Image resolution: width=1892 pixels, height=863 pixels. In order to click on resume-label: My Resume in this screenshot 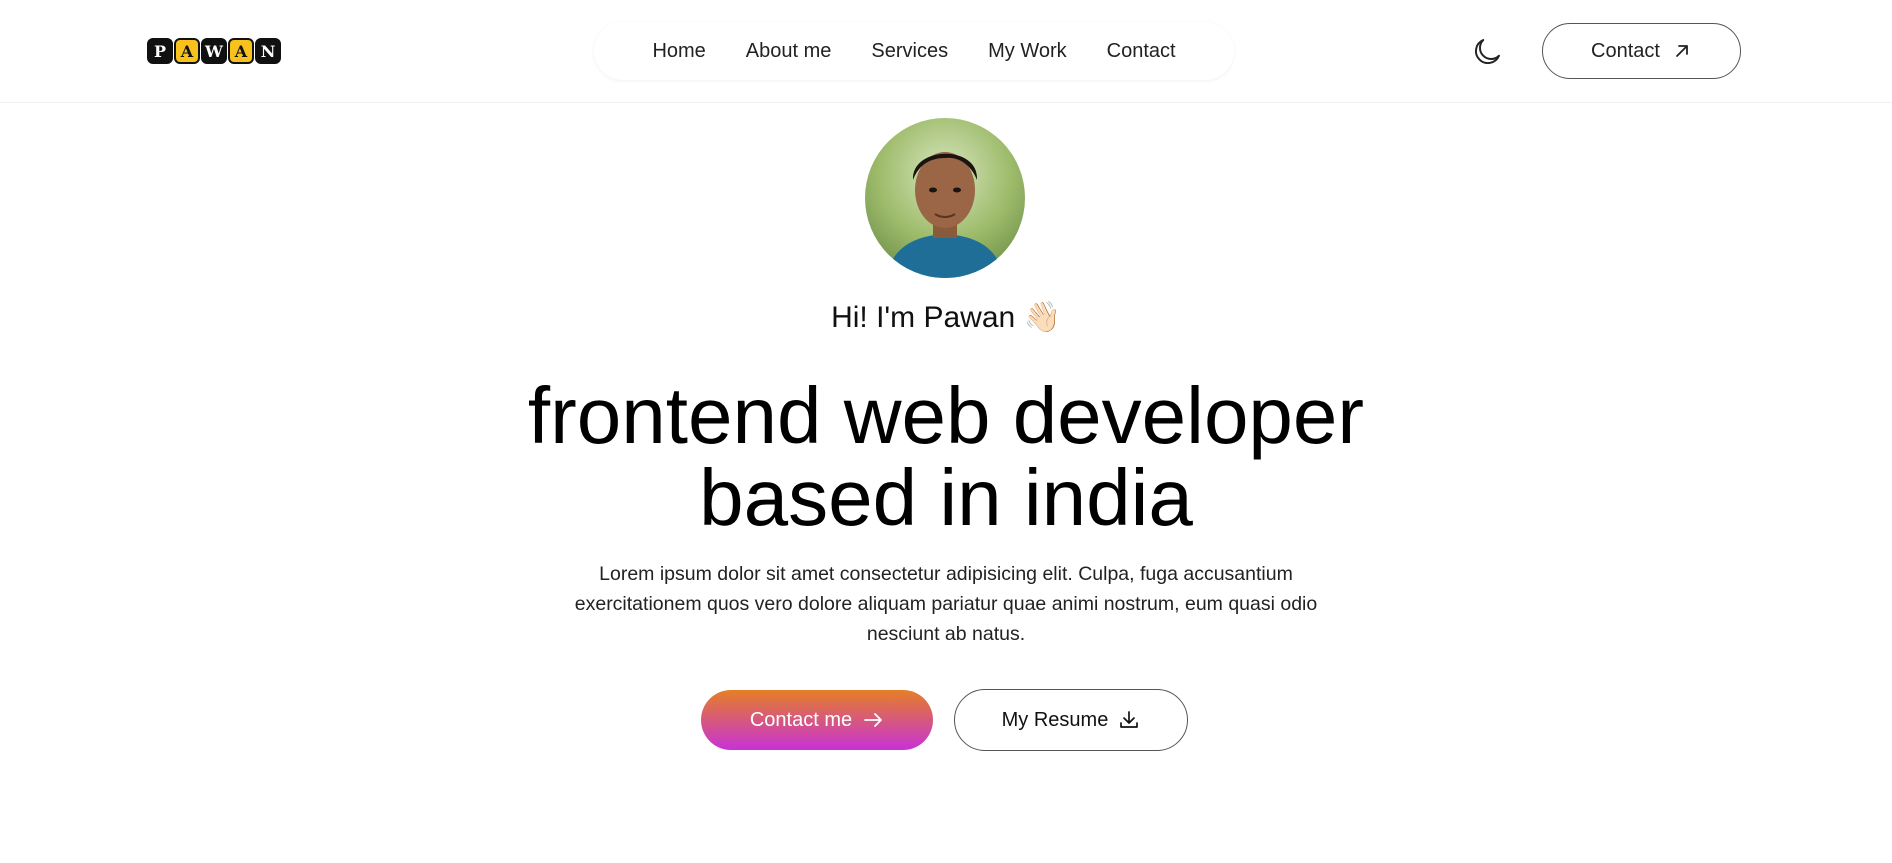, I will do `click(1055, 719)`.